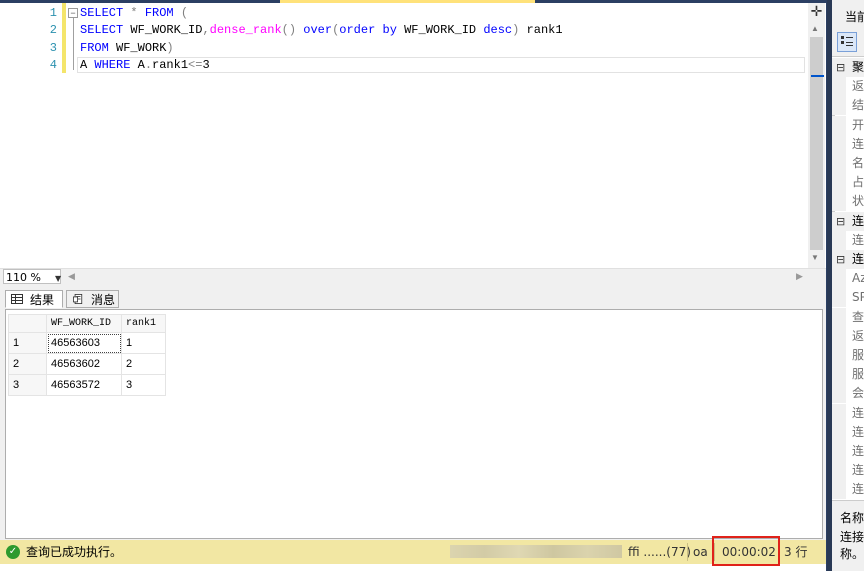  I want to click on wf-work-id-cell: 46563572, so click(84, 385).